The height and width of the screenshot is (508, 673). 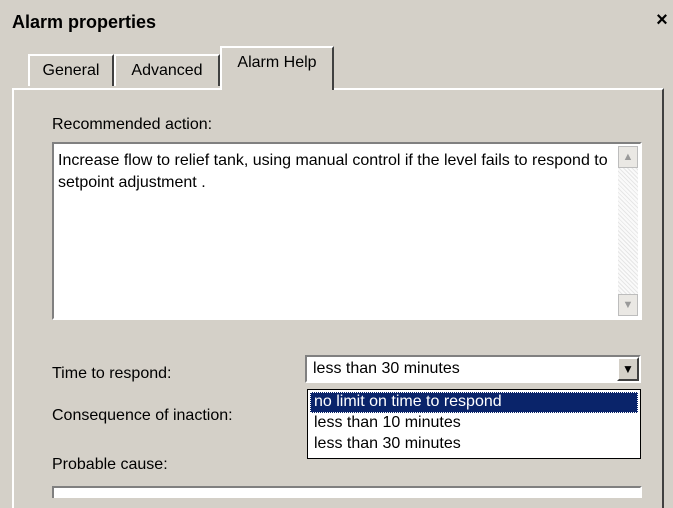 I want to click on chevron-down-icon: ▼, so click(x=628, y=369).